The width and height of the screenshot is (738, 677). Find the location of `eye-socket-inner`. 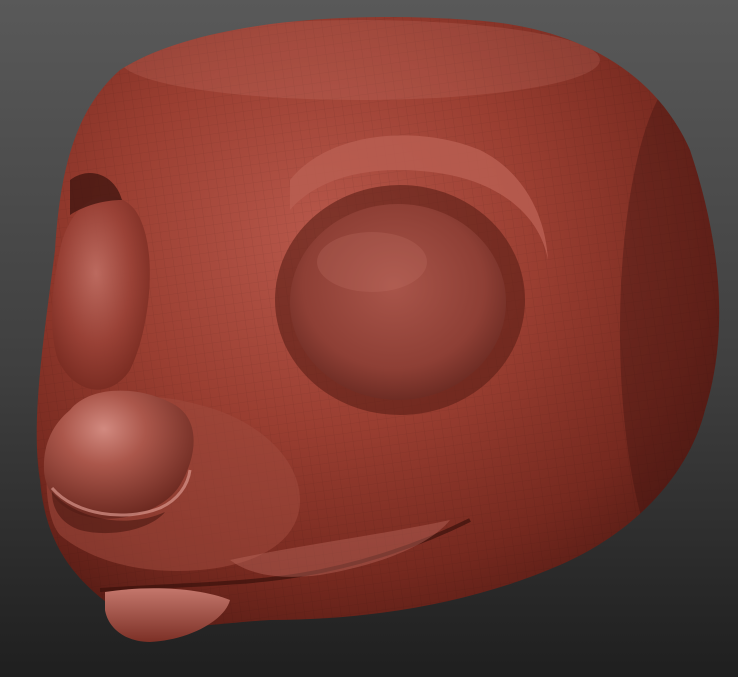

eye-socket-inner is located at coordinates (398, 302).